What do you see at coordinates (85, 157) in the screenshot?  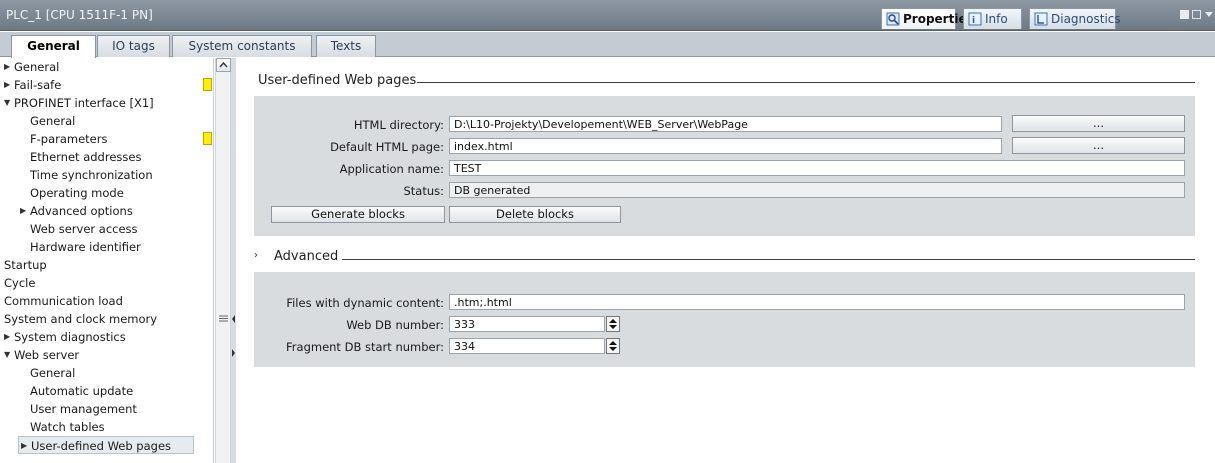 I see `nav-item-ethernet-addresses: Ethernet addresses` at bounding box center [85, 157].